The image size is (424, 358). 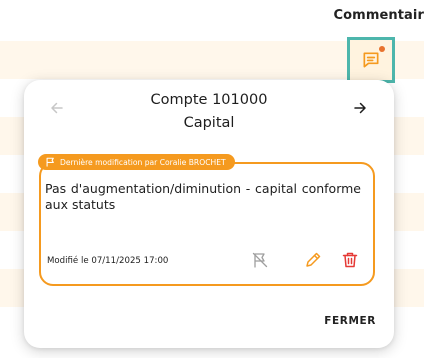 I want to click on next-button, so click(x=360, y=108).